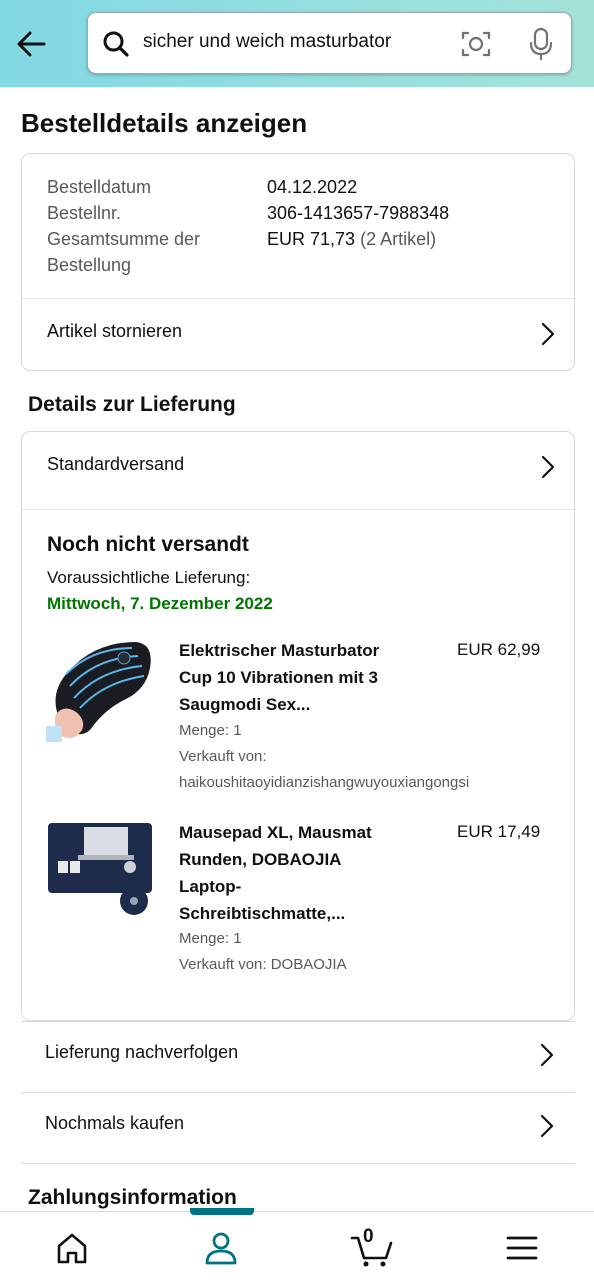  I want to click on cancel-items-row: Artikel stornieren, so click(298, 334).